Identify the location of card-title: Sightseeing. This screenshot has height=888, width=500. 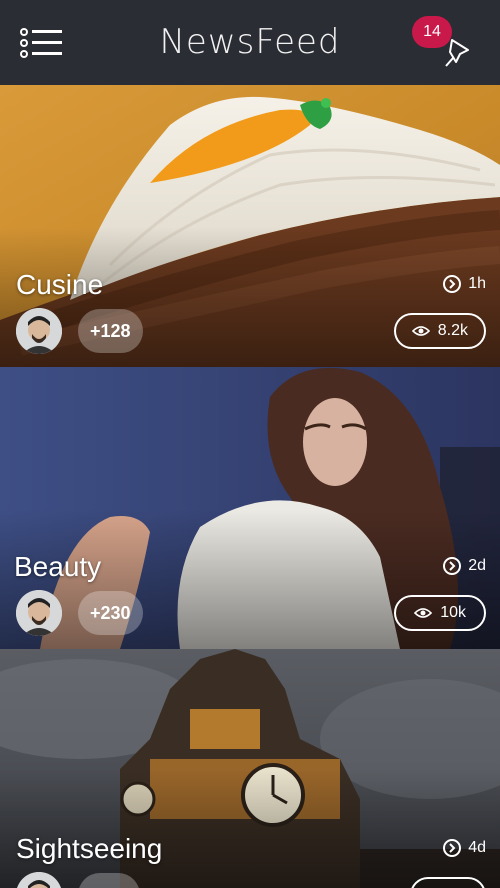
(89, 848).